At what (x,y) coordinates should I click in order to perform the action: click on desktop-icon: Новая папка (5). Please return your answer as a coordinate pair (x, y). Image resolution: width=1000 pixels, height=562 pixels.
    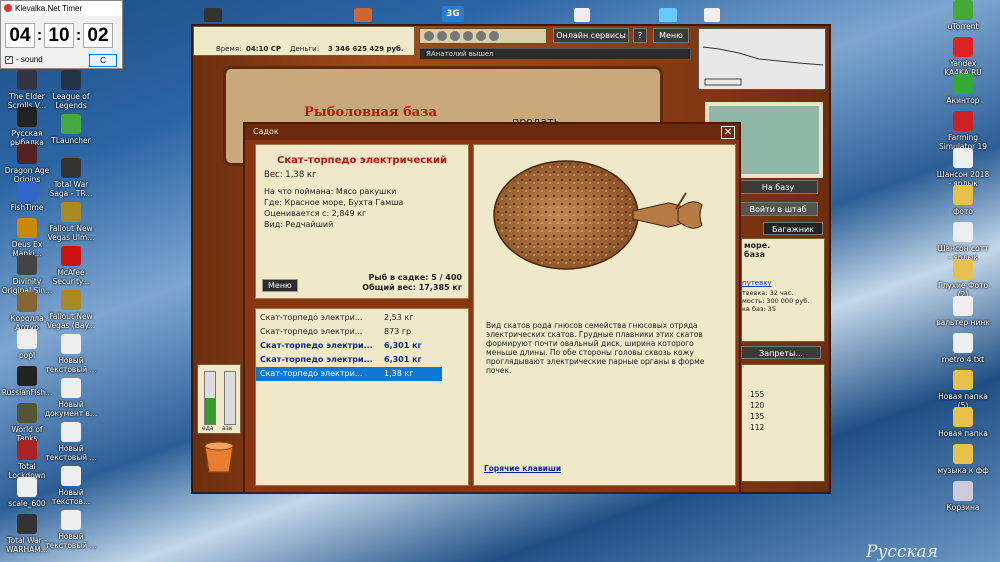
    Looking at the image, I should click on (963, 390).